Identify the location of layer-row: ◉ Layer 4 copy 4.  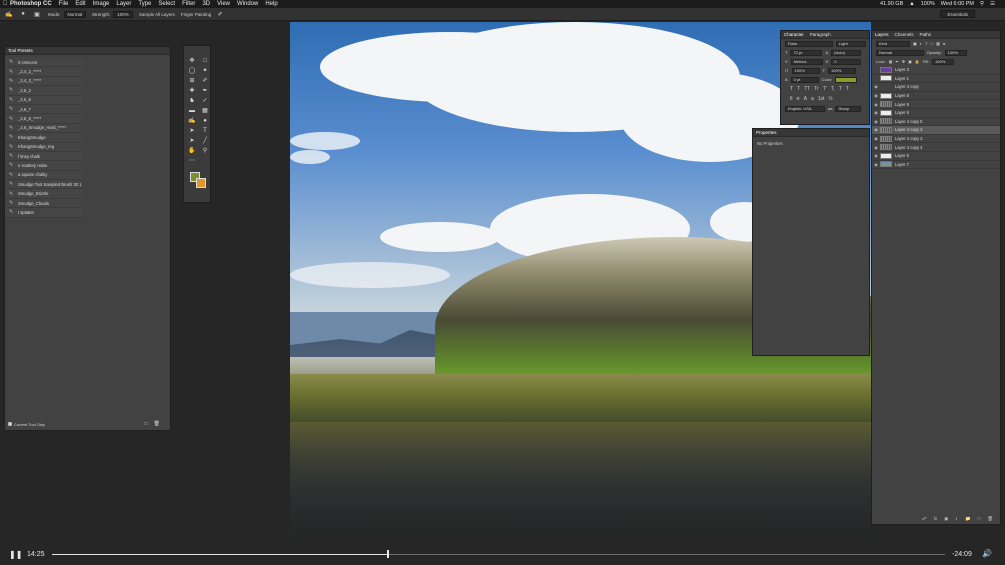
(936, 147).